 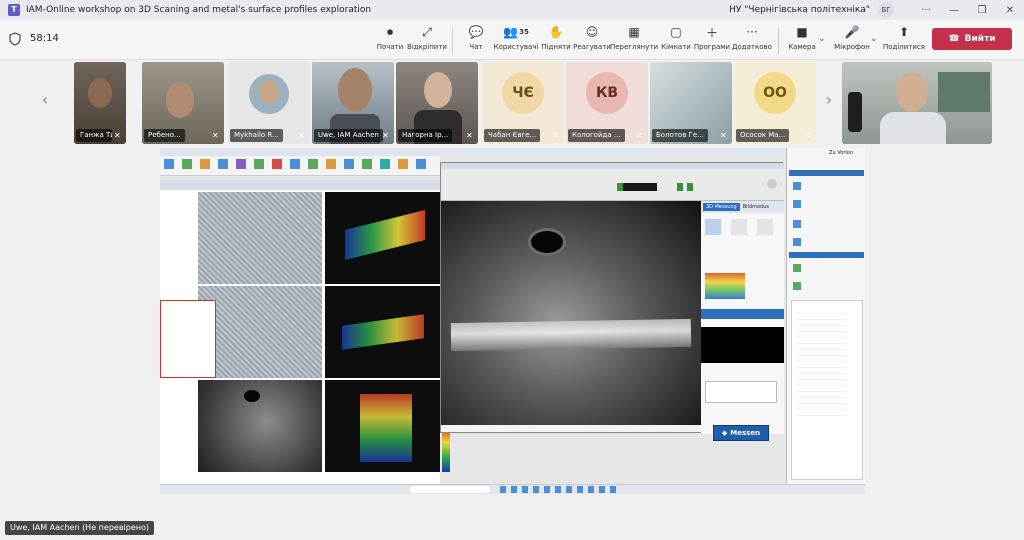 I want to click on more-button: ··· Додатково, so click(x=752, y=41).